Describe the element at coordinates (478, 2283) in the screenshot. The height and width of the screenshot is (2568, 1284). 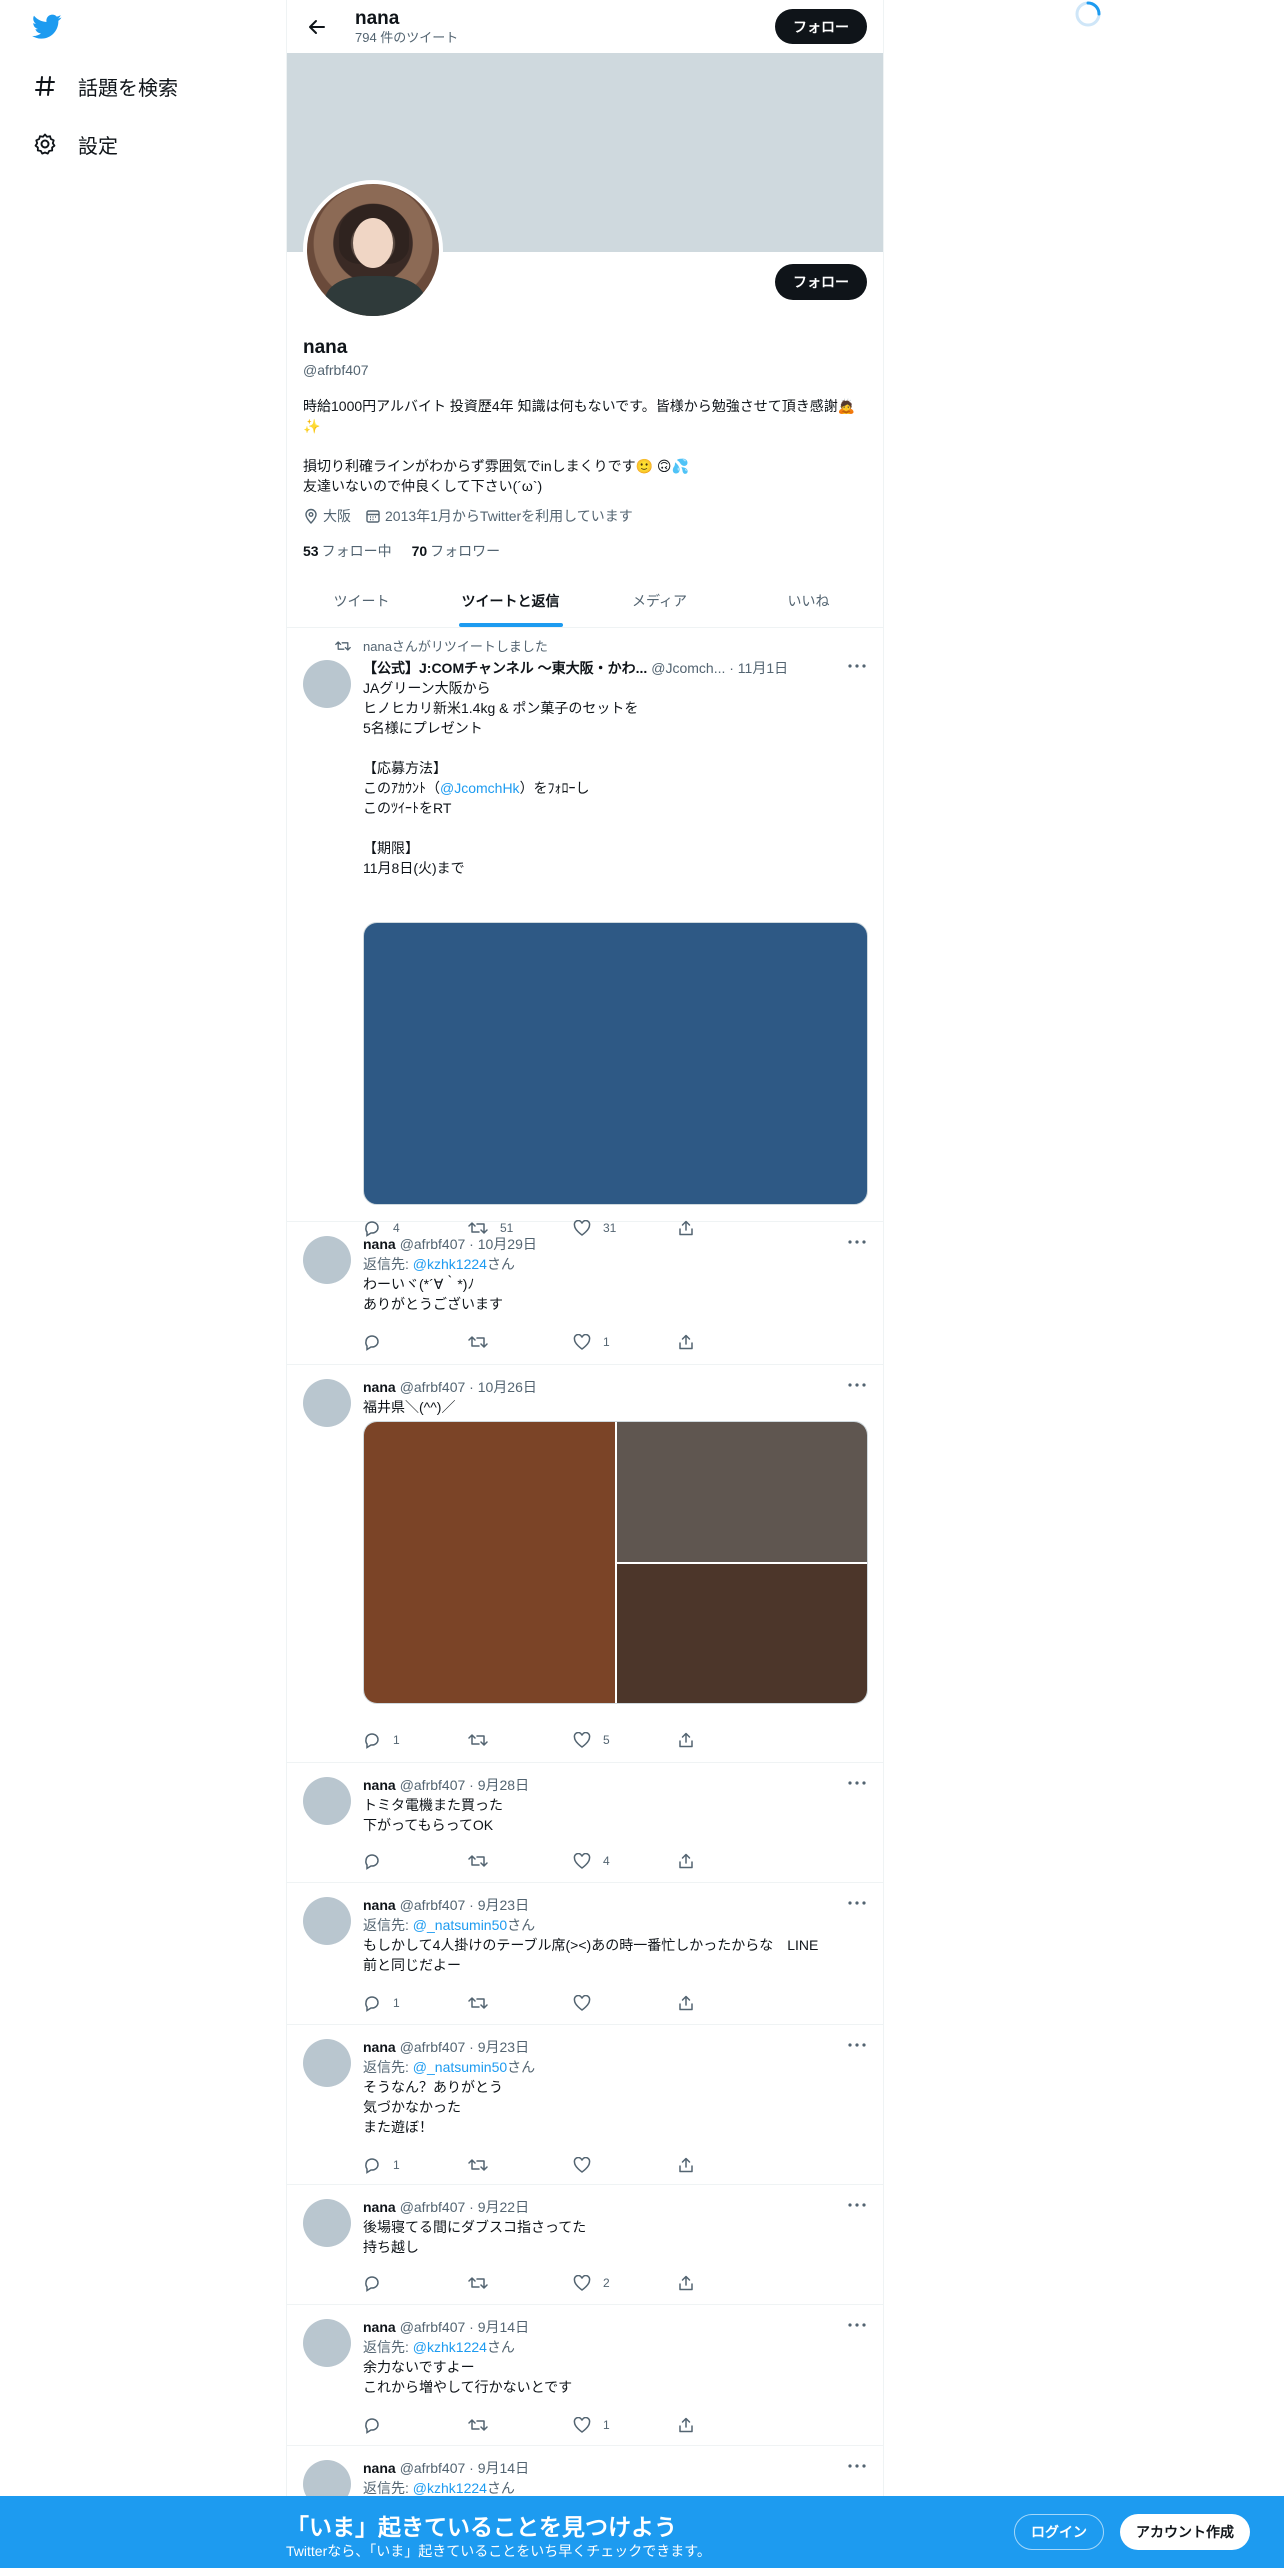
I see `retweet-icon` at that location.